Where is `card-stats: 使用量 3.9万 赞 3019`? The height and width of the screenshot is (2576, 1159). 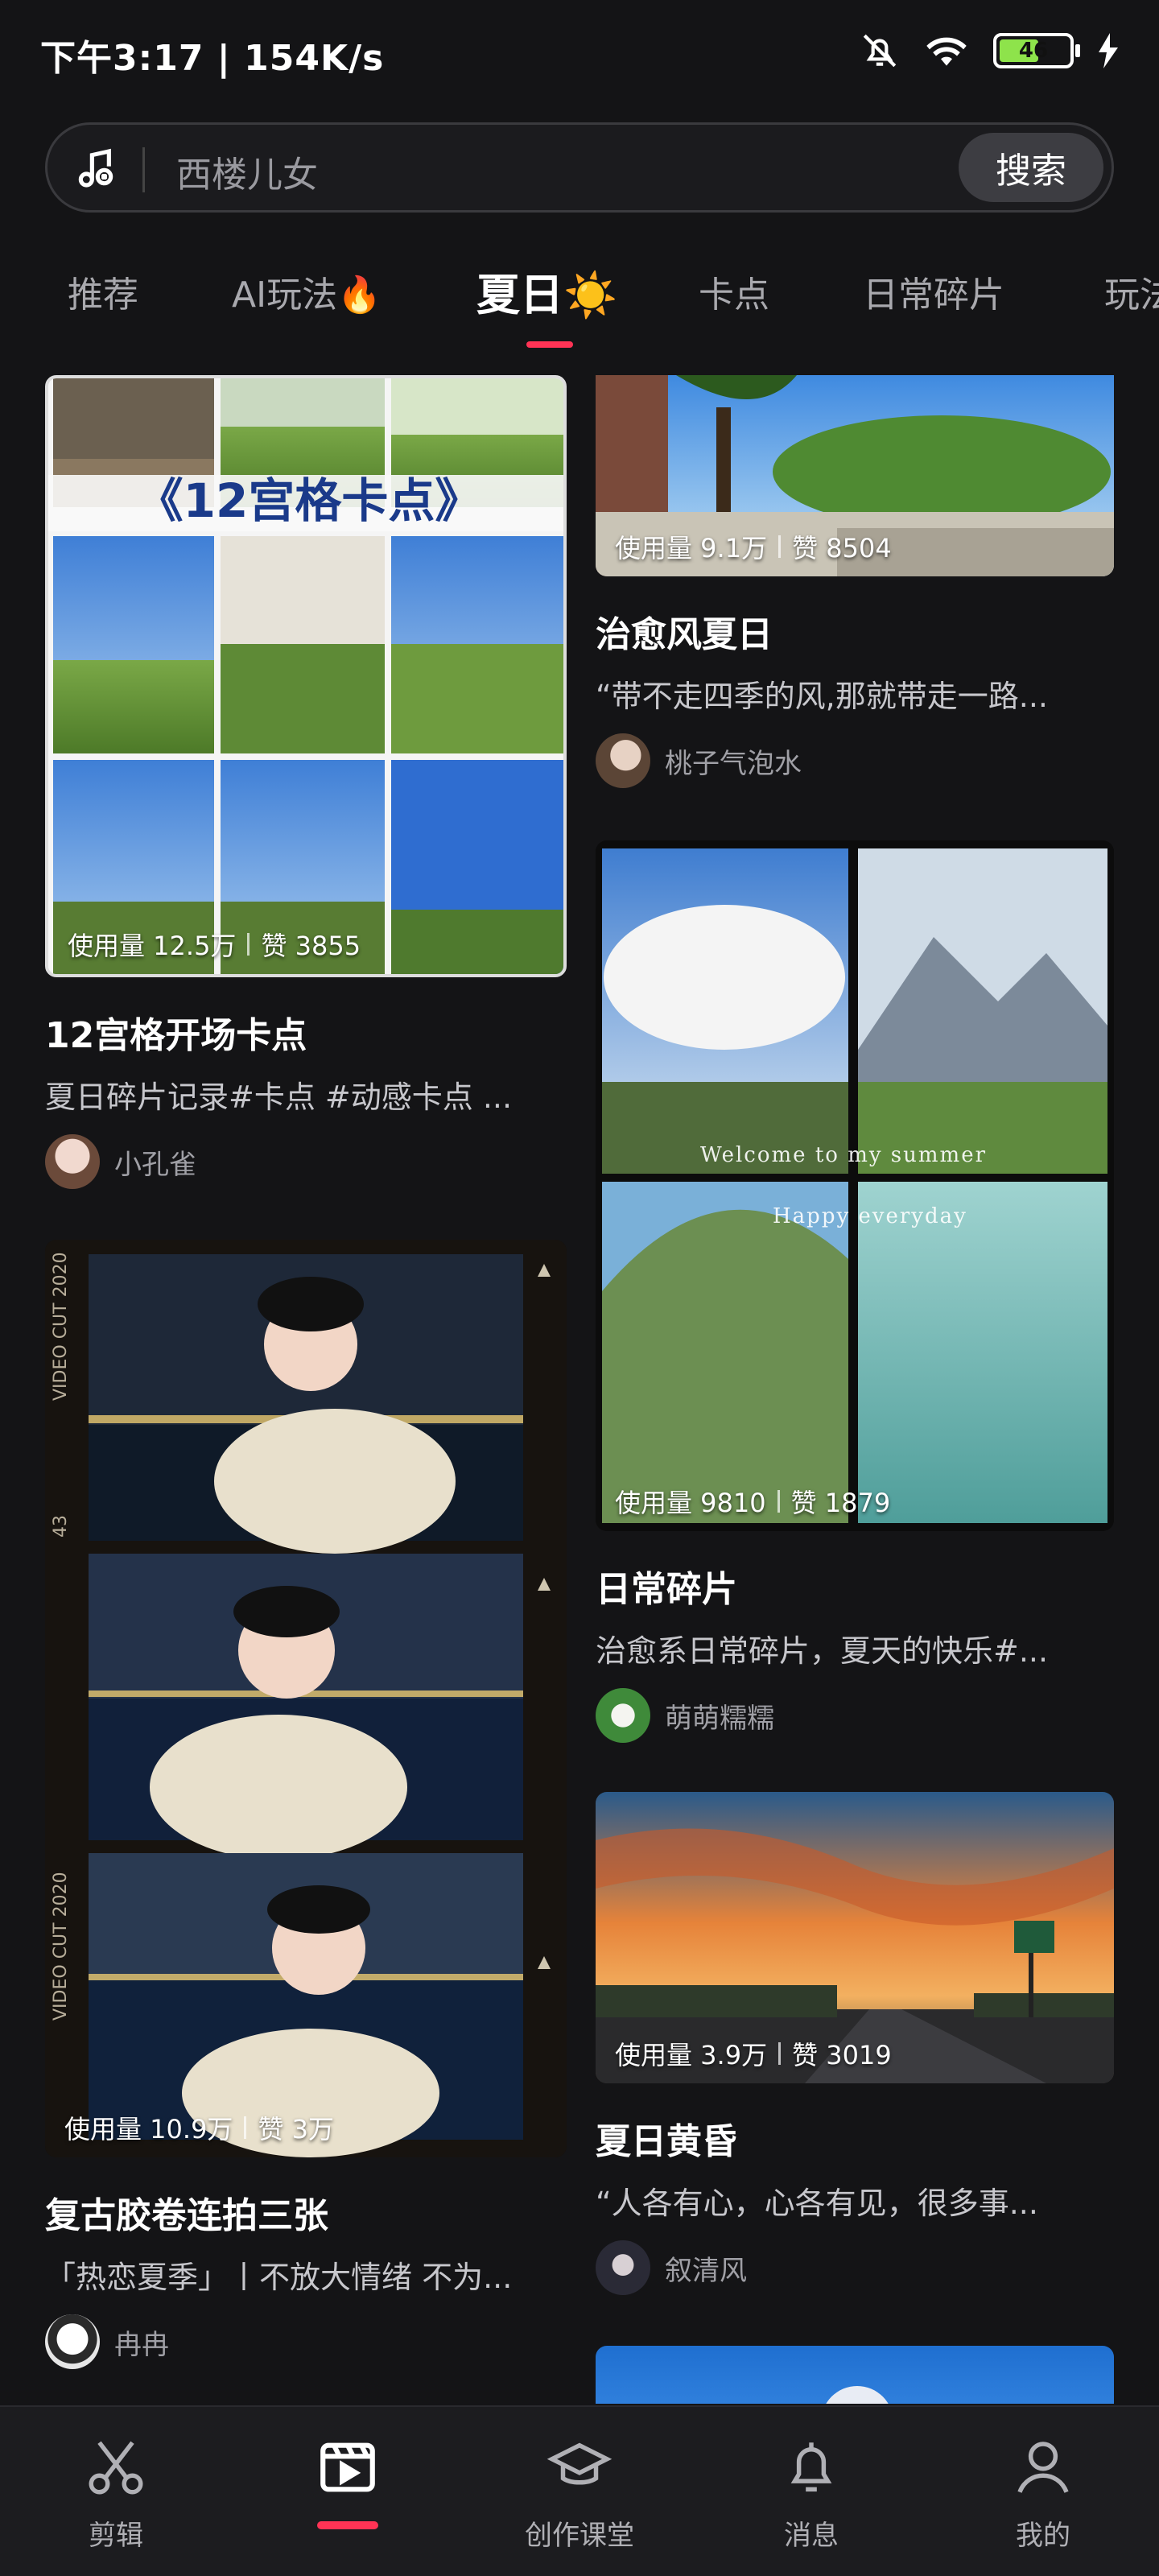
card-stats: 使用量 3.9万 赞 3019 is located at coordinates (753, 2053).